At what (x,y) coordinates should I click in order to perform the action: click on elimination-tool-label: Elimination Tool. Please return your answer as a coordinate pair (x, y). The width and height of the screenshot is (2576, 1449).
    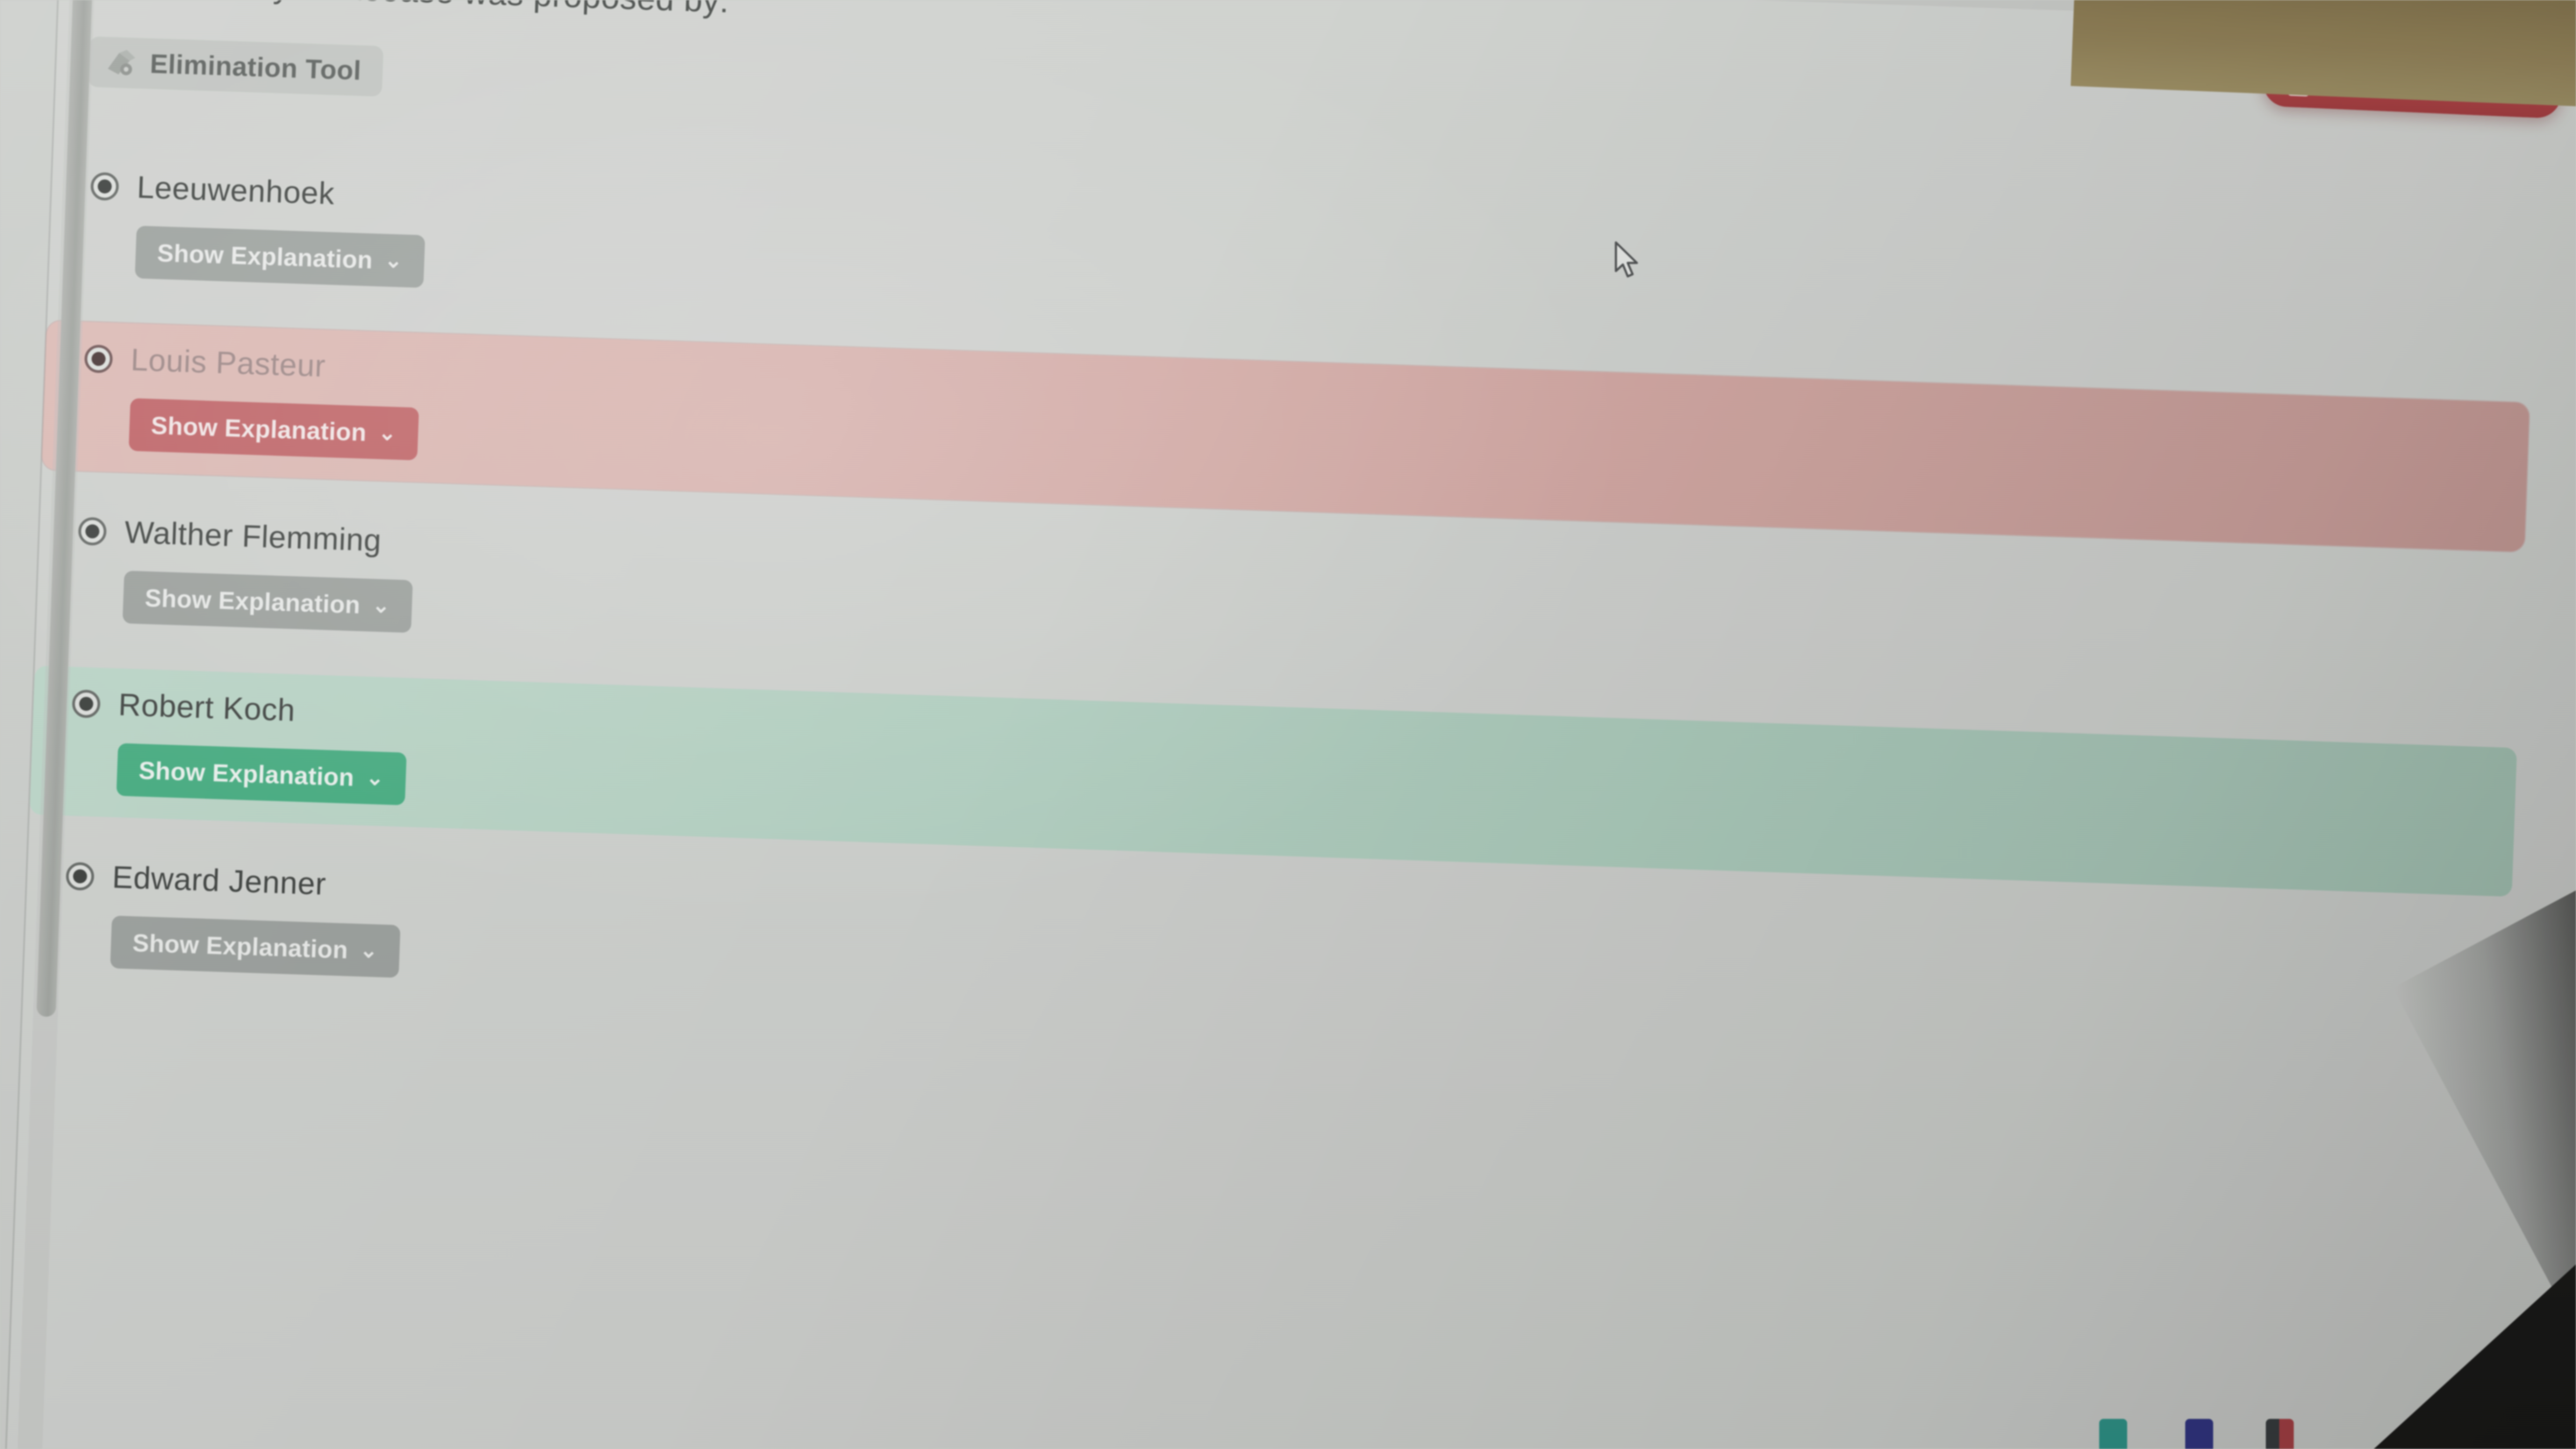
    Looking at the image, I should click on (255, 67).